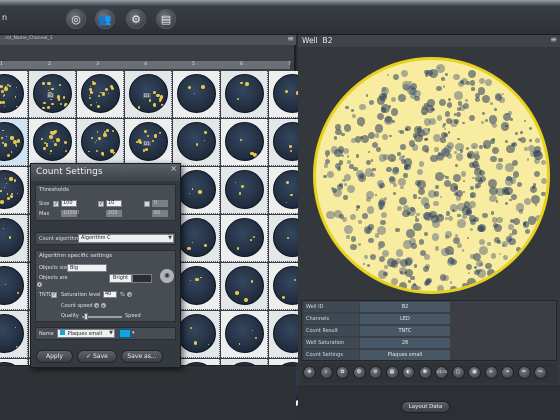 The image size is (560, 420). I want to click on quality-label: Quality, so click(70, 316).